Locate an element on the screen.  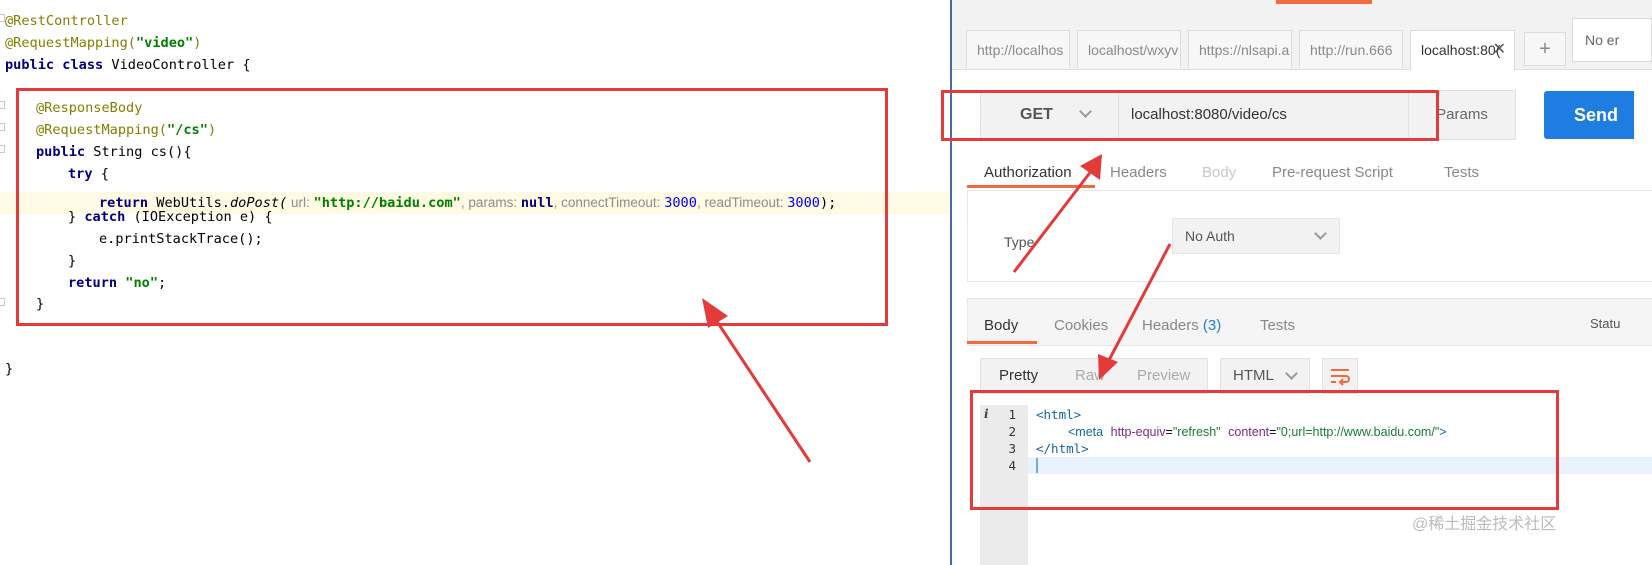
send-button: Send is located at coordinates (1589, 115).